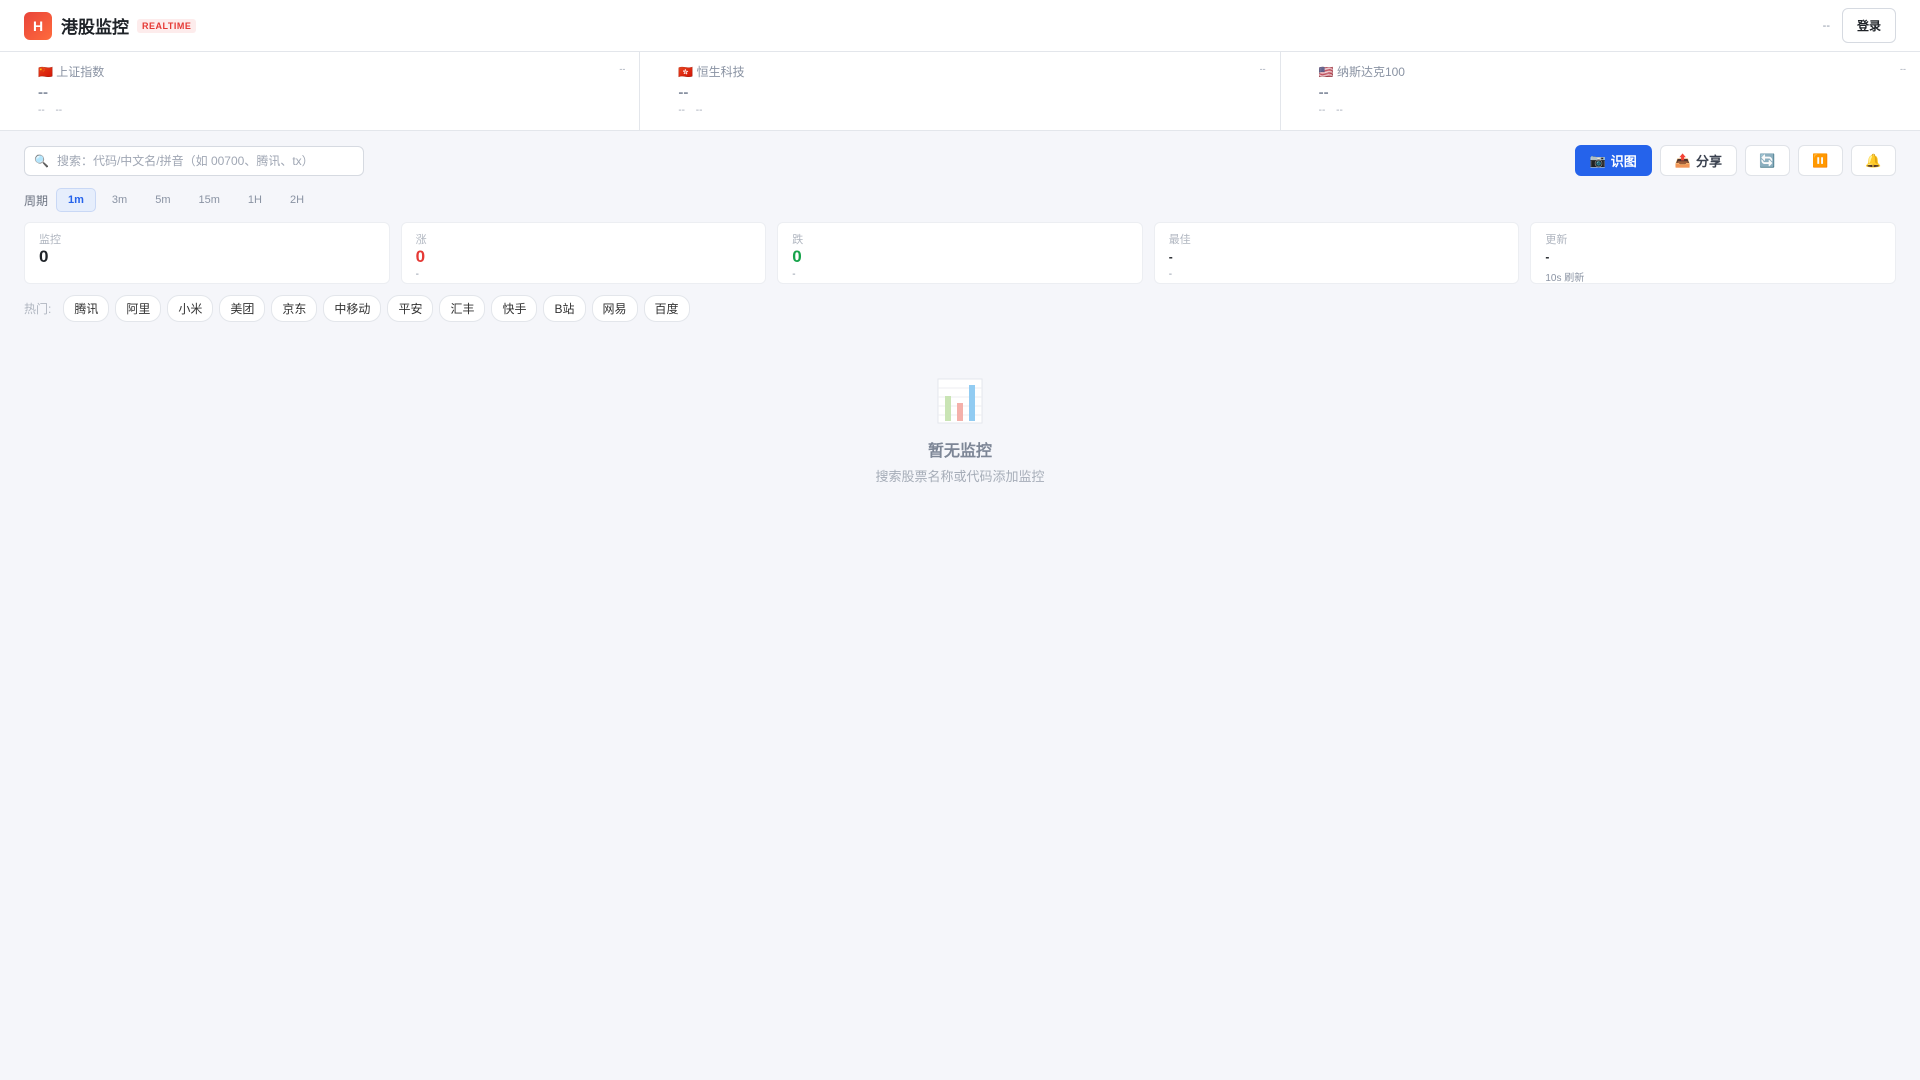 The image size is (1920, 1080). I want to click on bell-icon: 🔔, so click(1873, 160).